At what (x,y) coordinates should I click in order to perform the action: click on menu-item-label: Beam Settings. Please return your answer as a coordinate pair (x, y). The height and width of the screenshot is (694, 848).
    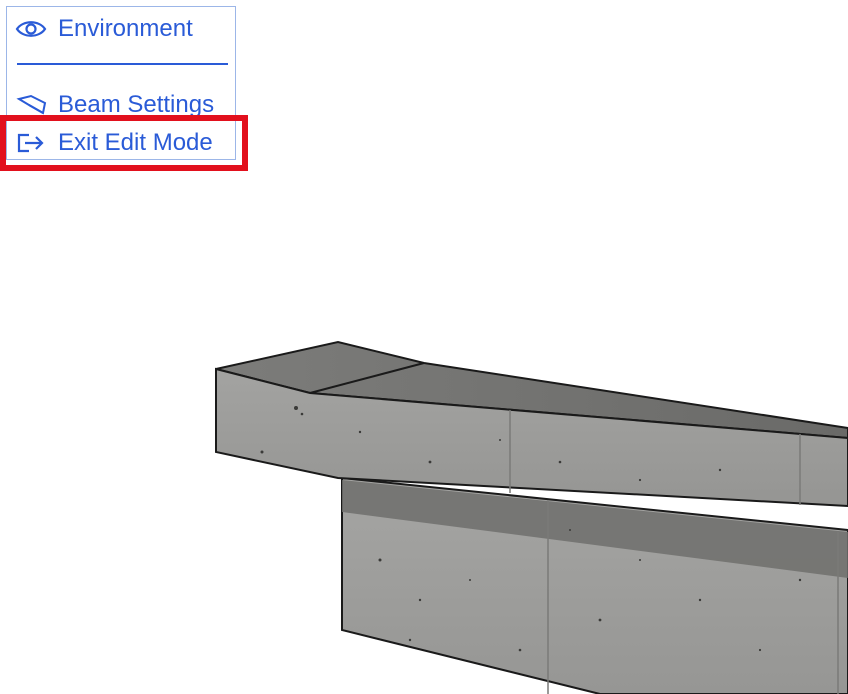
    Looking at the image, I should click on (136, 104).